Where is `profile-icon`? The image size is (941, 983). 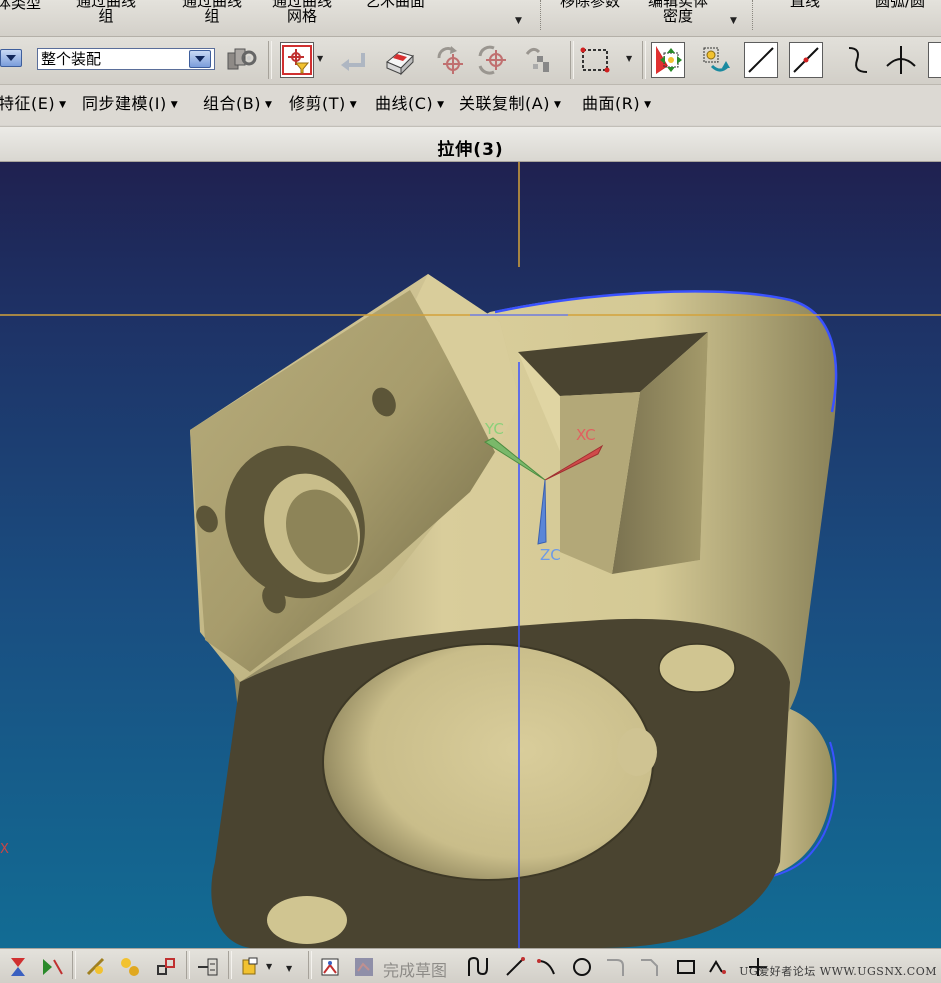
profile-icon is located at coordinates (478, 967).